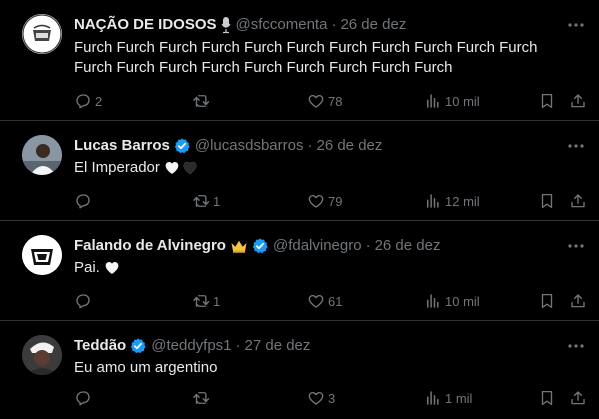  I want to click on like-button: 79, so click(324, 201).